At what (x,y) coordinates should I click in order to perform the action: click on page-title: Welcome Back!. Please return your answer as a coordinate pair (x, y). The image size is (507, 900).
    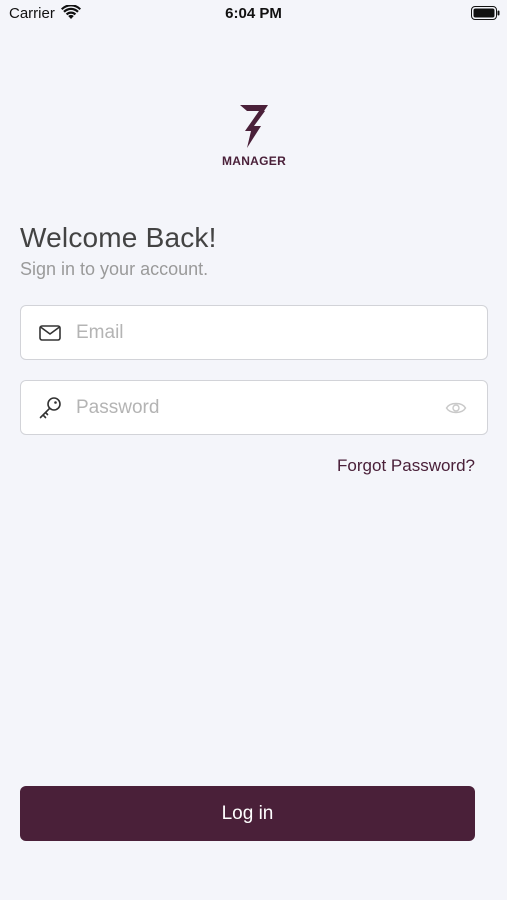
    Looking at the image, I should click on (118, 237).